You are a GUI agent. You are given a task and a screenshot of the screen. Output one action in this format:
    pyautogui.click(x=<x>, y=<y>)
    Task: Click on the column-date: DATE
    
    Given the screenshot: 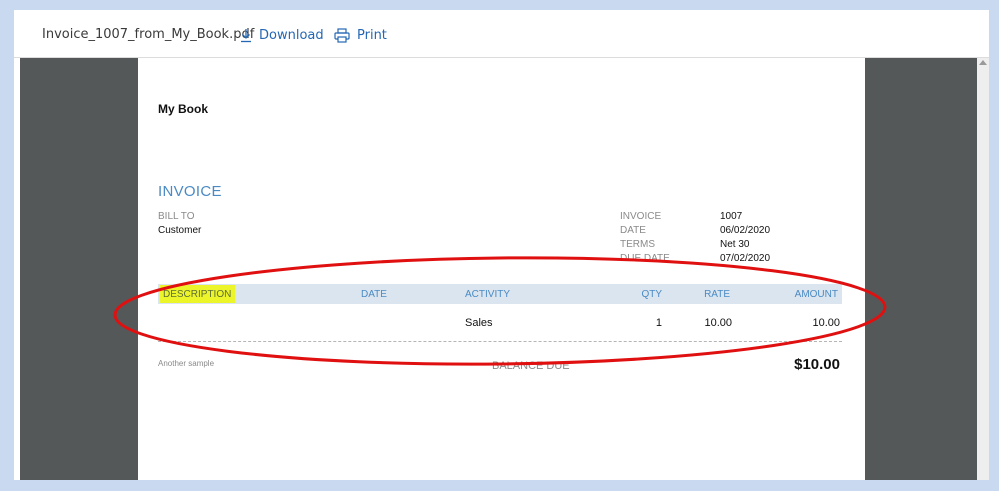 What is the action you would take?
    pyautogui.click(x=374, y=294)
    